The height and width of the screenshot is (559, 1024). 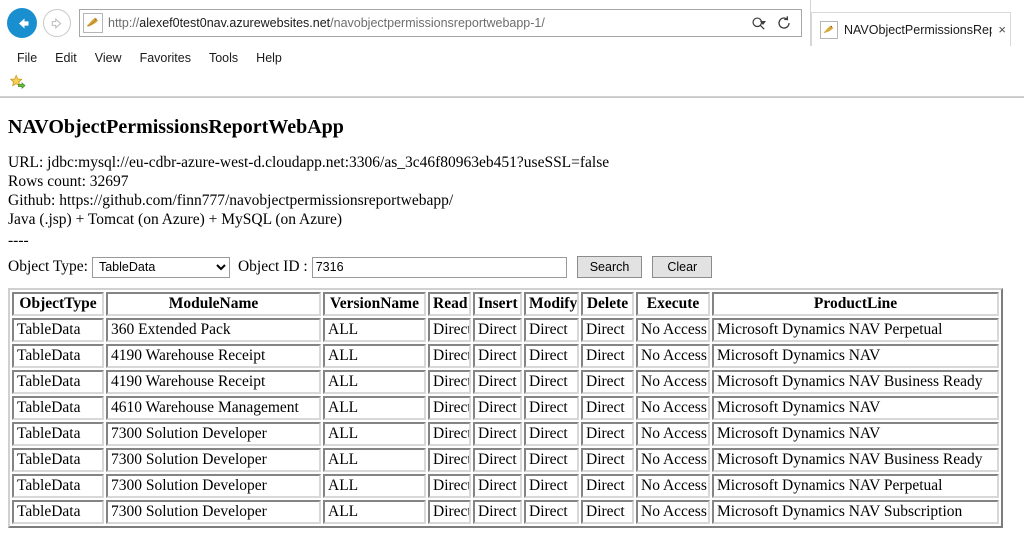 I want to click on address-bar-icons, so click(x=773, y=23).